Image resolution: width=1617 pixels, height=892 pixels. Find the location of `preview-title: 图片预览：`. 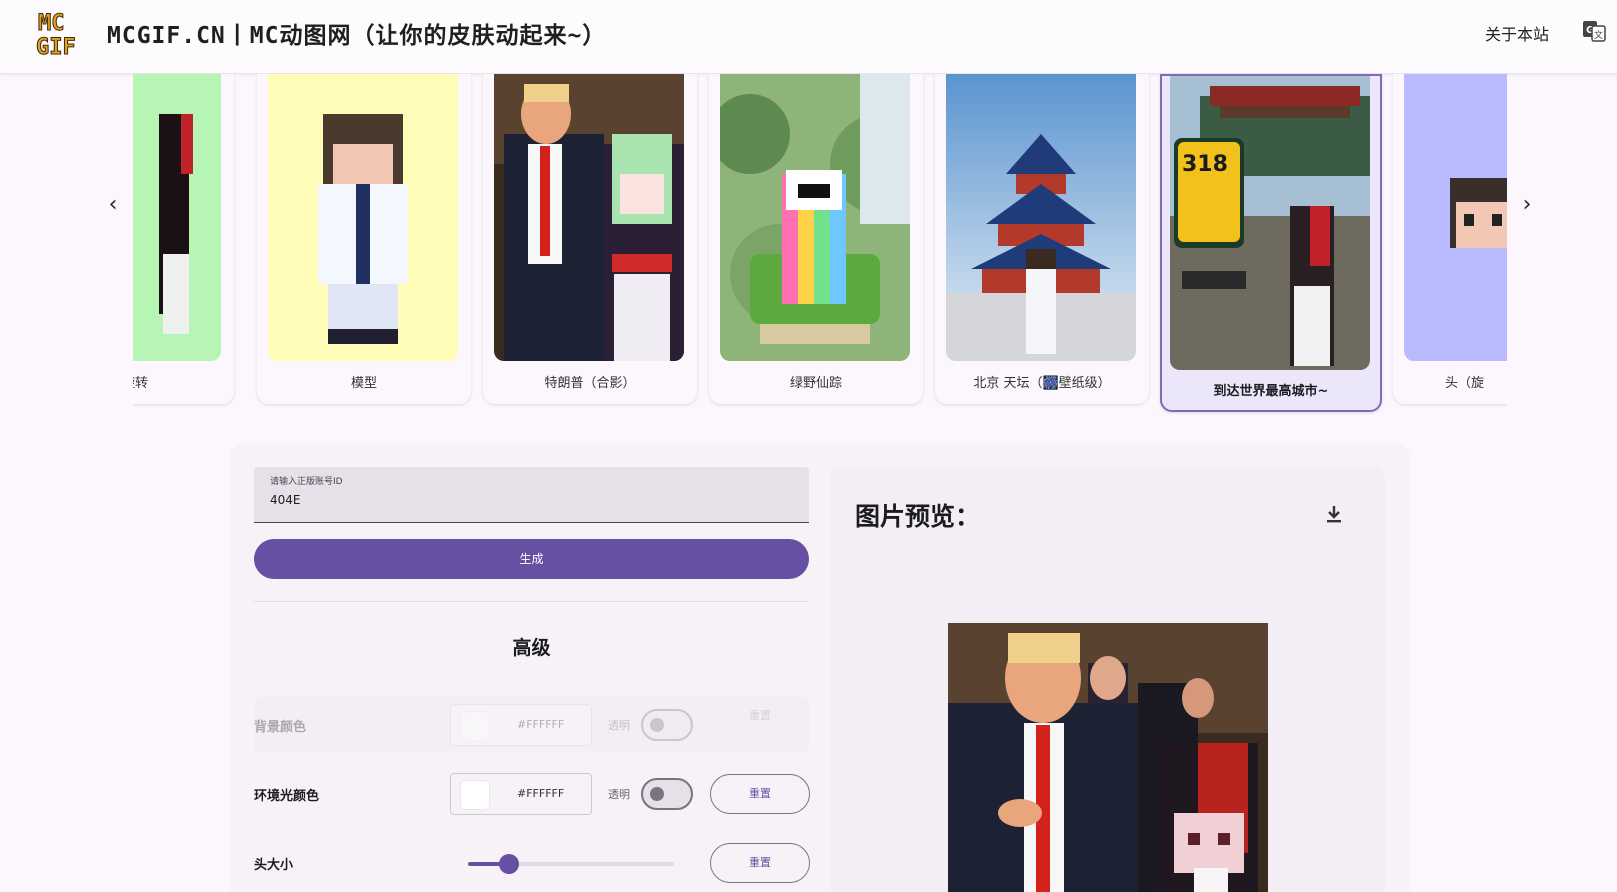

preview-title: 图片预览： is located at coordinates (918, 516).